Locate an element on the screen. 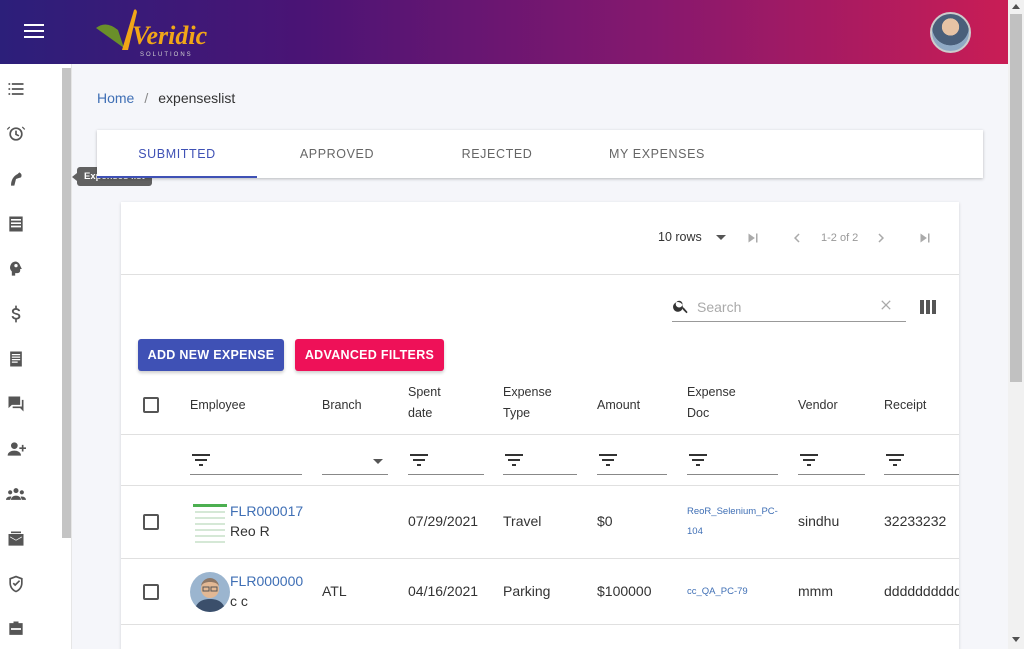  chat-icon is located at coordinates (16, 404).